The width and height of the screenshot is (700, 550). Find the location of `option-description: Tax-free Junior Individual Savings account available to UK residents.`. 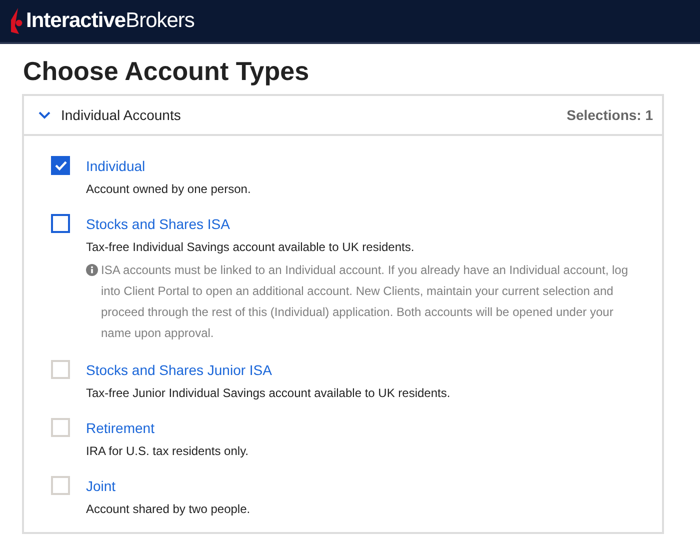

option-description: Tax-free Junior Individual Savings account available to UK residents. is located at coordinates (268, 393).